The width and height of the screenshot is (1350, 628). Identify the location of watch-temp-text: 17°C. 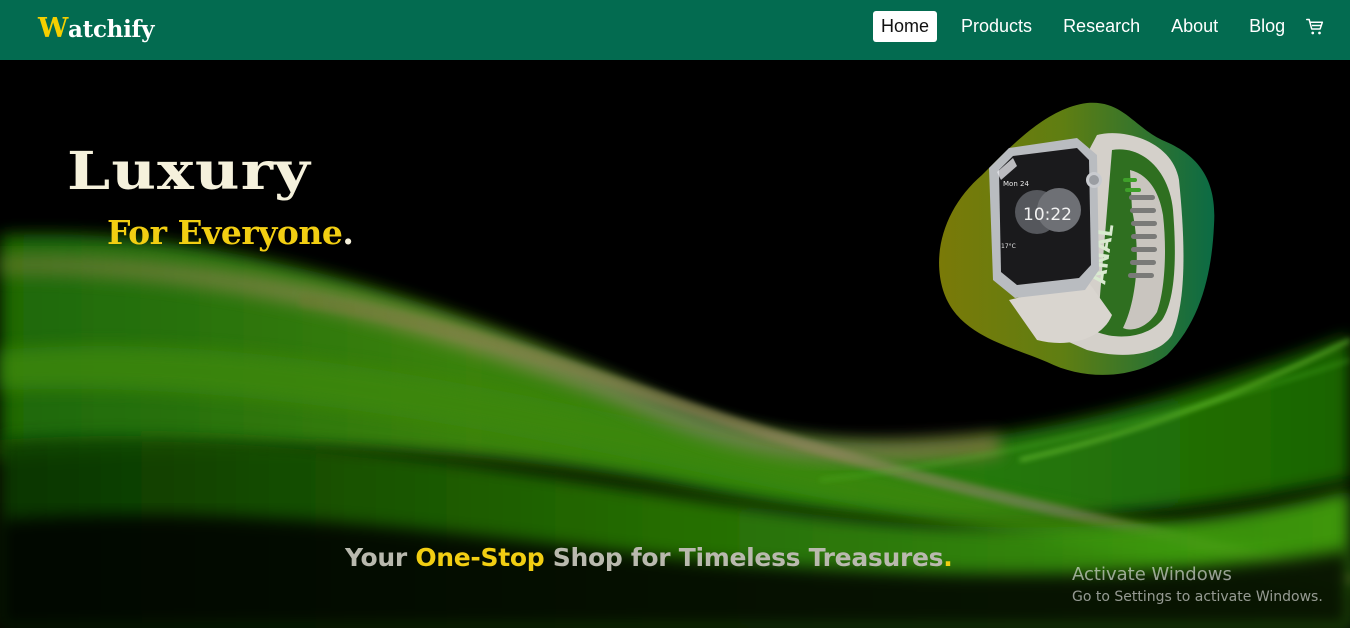
(1008, 246).